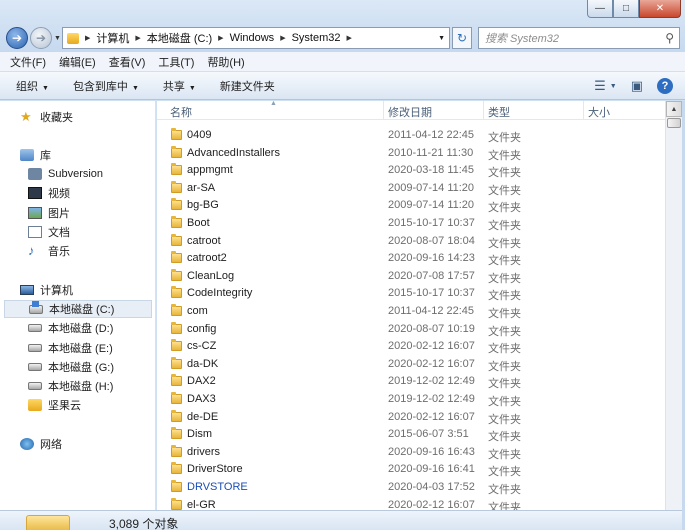  Describe the element at coordinates (674, 123) in the screenshot. I see `scroll-thumb` at that location.